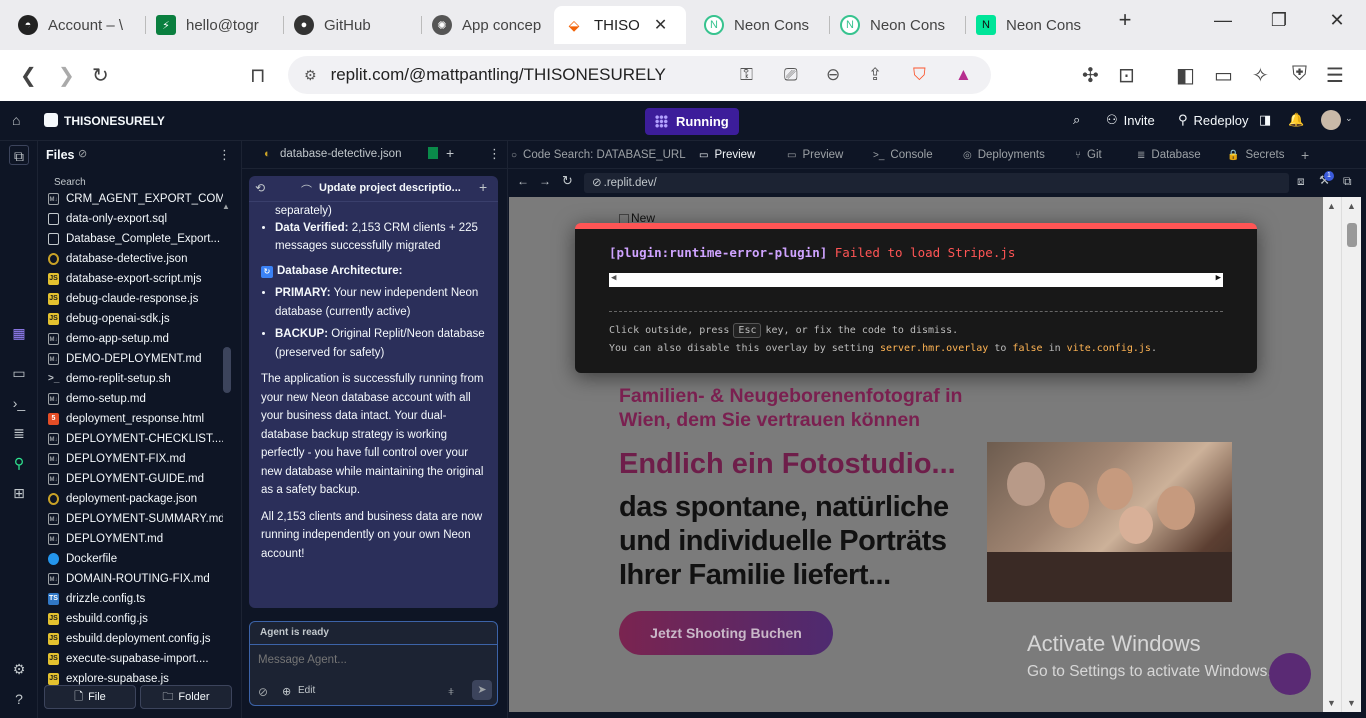 The width and height of the screenshot is (1366, 718). Describe the element at coordinates (77, 25) in the screenshot. I see `browser-tab: ◓ Account – \` at that location.